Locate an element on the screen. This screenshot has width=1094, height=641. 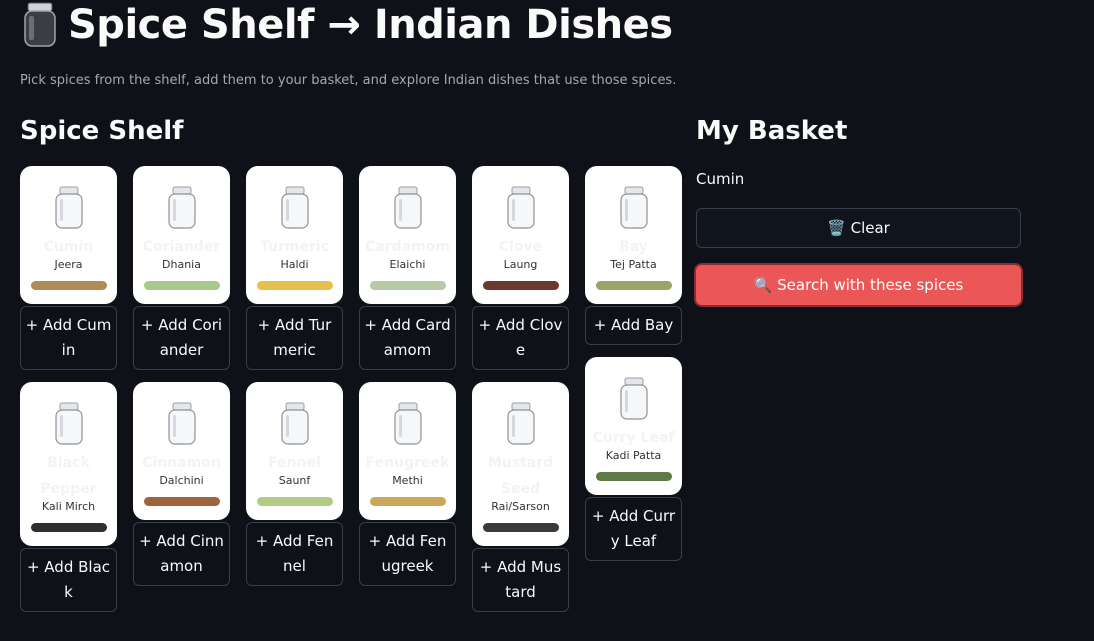
spice-card: Turmeric Haldi is located at coordinates (294, 235).